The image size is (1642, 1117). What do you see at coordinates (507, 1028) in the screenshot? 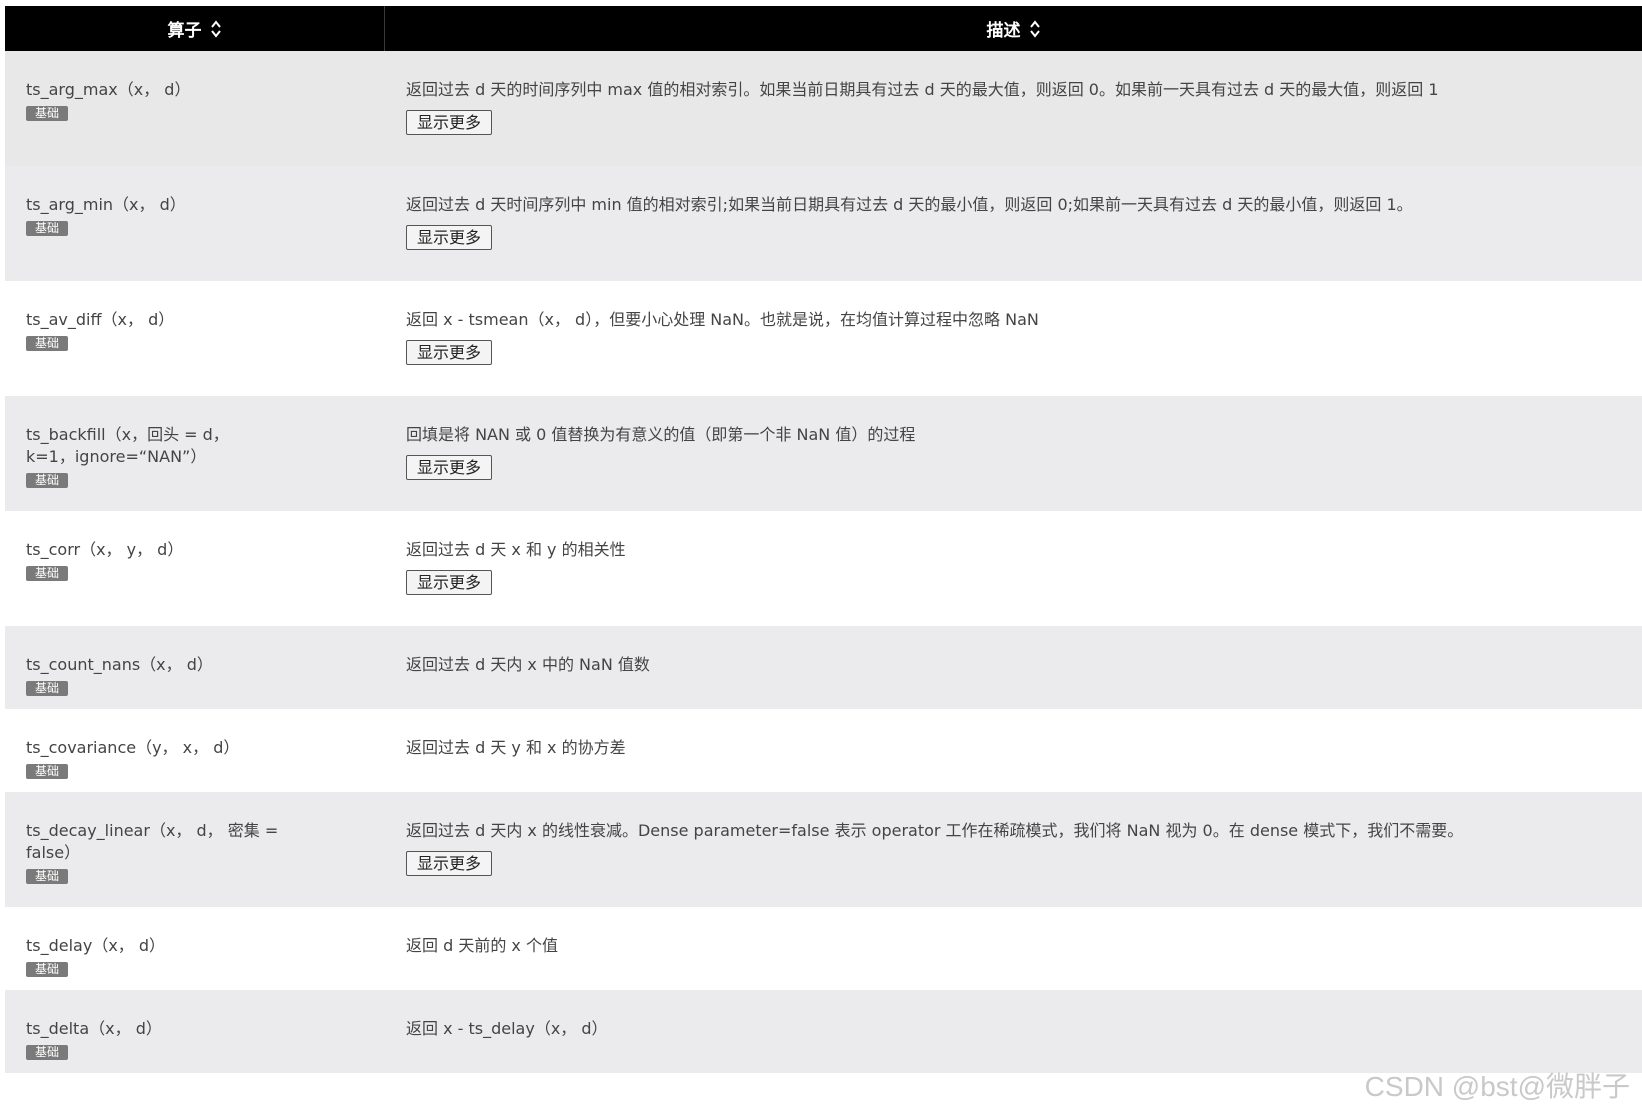
I see `description-text: 返回 x - ts_delay（x， d）` at bounding box center [507, 1028].